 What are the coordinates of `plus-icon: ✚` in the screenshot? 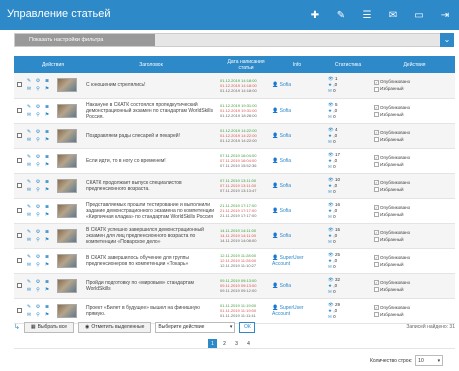 It's located at (315, 15).